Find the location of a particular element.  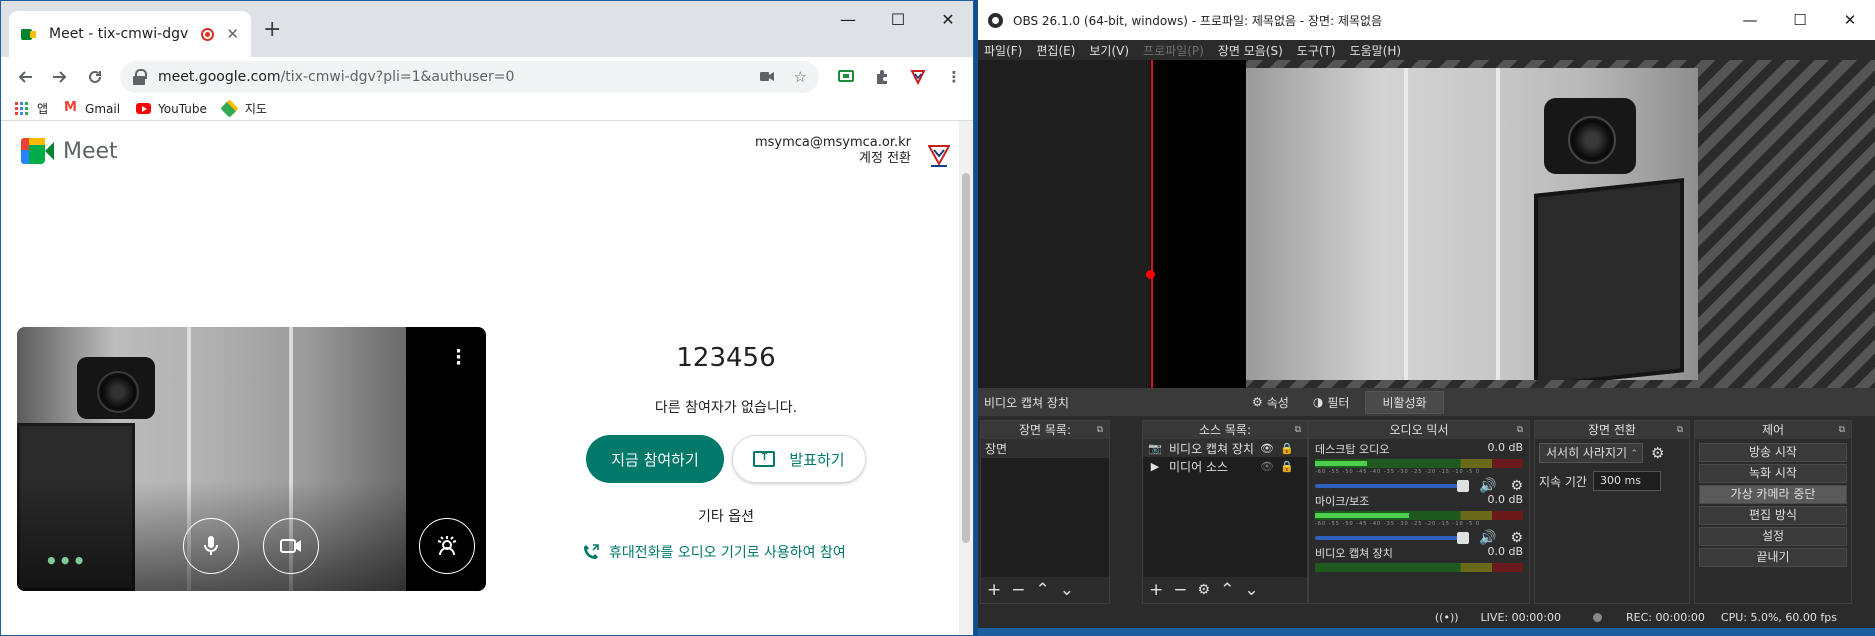

audio-level-indicator: ••• is located at coordinates (66, 561).